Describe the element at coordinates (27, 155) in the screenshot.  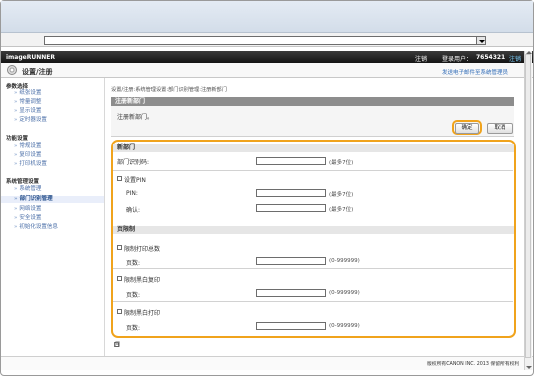
I see `sidebar-item-copy: 复印设置` at that location.